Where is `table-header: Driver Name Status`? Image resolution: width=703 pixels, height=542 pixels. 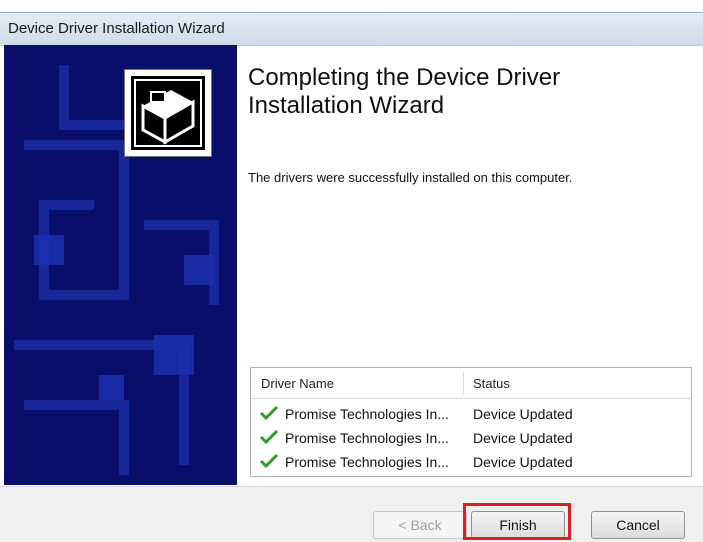
table-header: Driver Name Status is located at coordinates (471, 383).